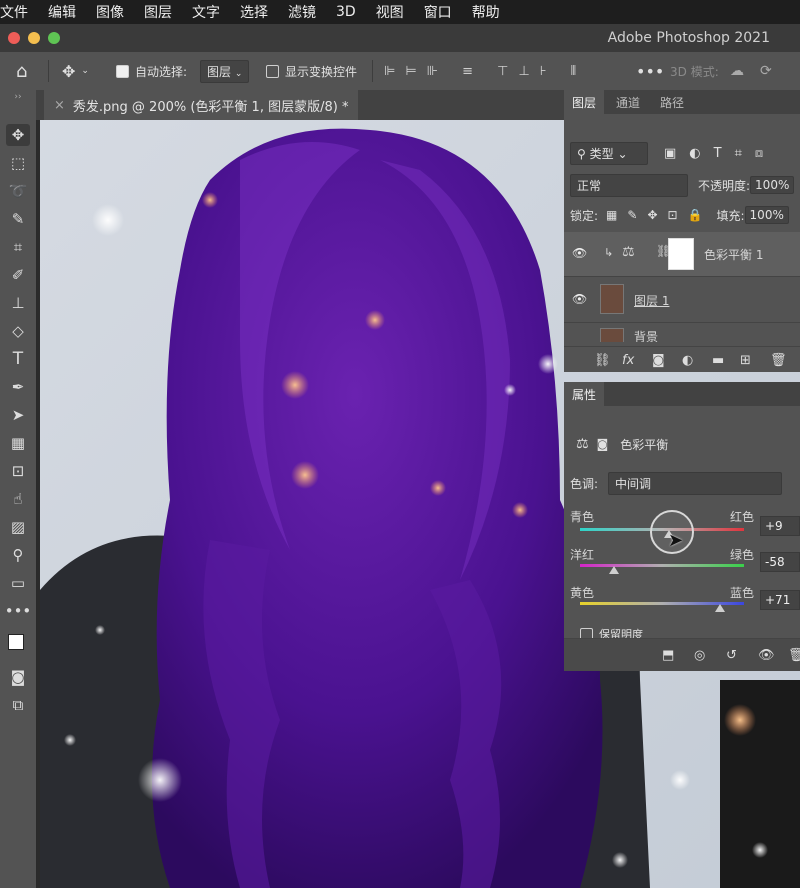 The image size is (800, 888). Describe the element at coordinates (14, 12) in the screenshot. I see `menu-file: 文件` at that location.